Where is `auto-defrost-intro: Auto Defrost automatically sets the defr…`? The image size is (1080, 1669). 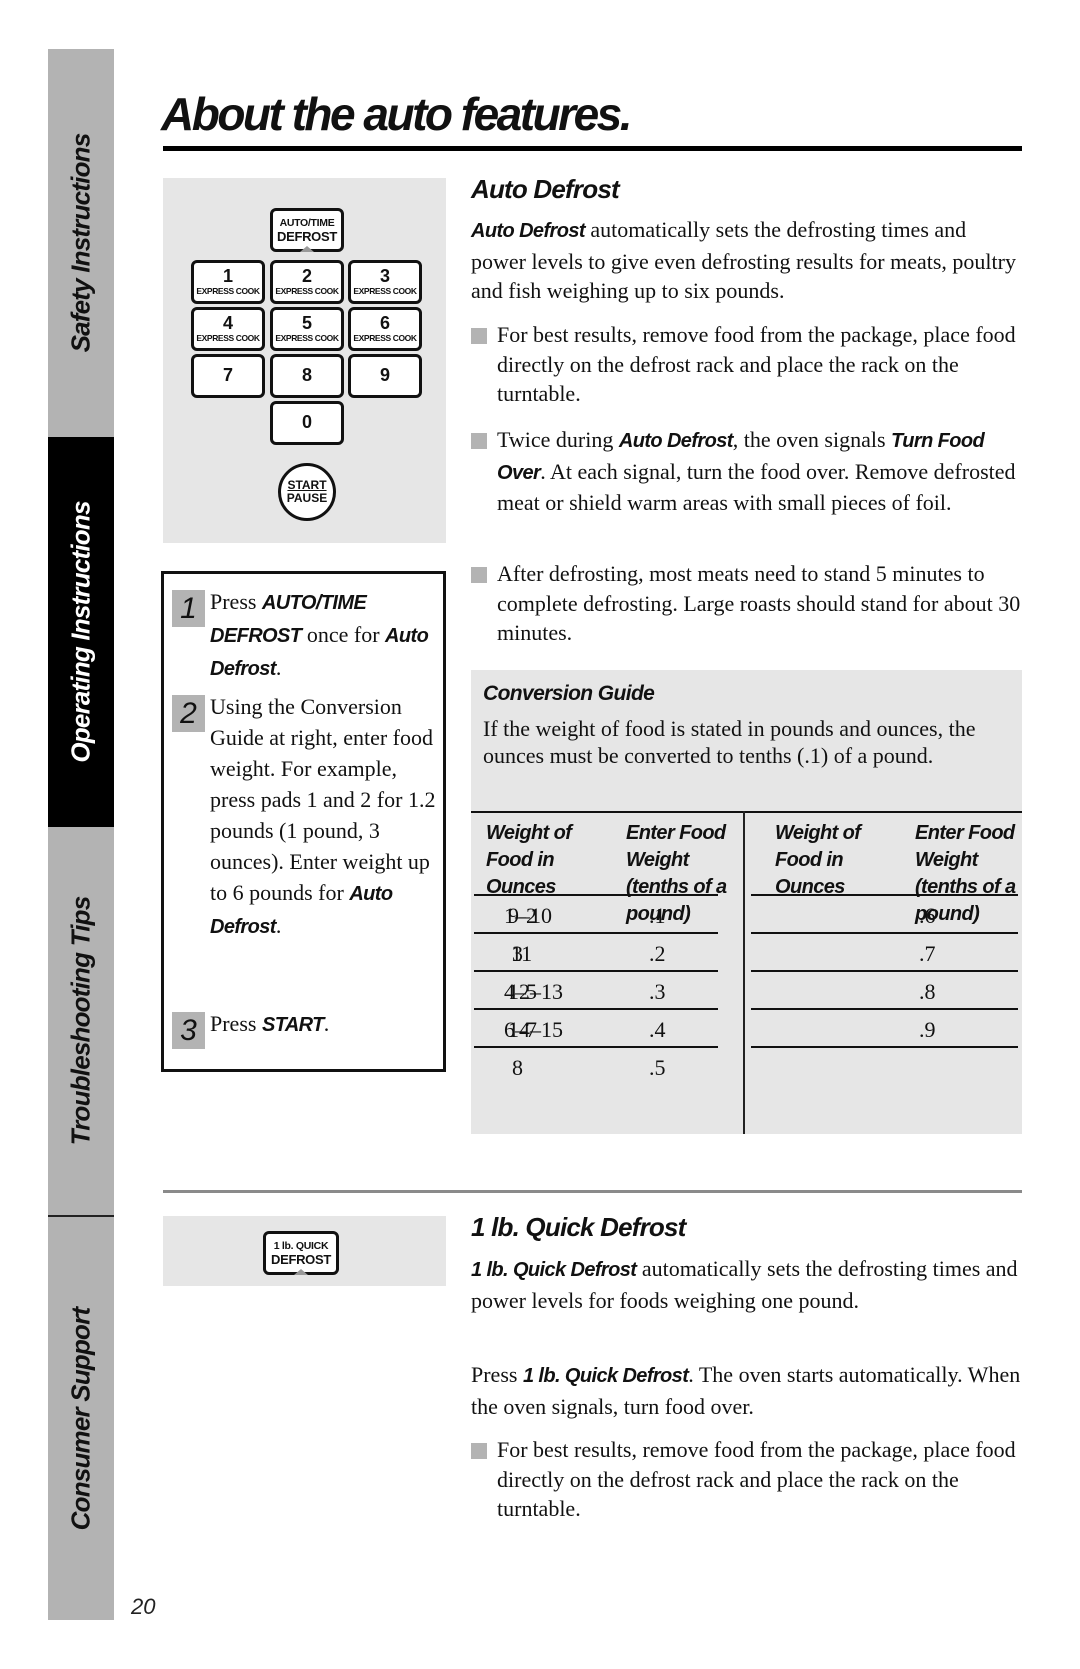
auto-defrost-intro: Auto Defrost automatically sets the defr… is located at coordinates (748, 260).